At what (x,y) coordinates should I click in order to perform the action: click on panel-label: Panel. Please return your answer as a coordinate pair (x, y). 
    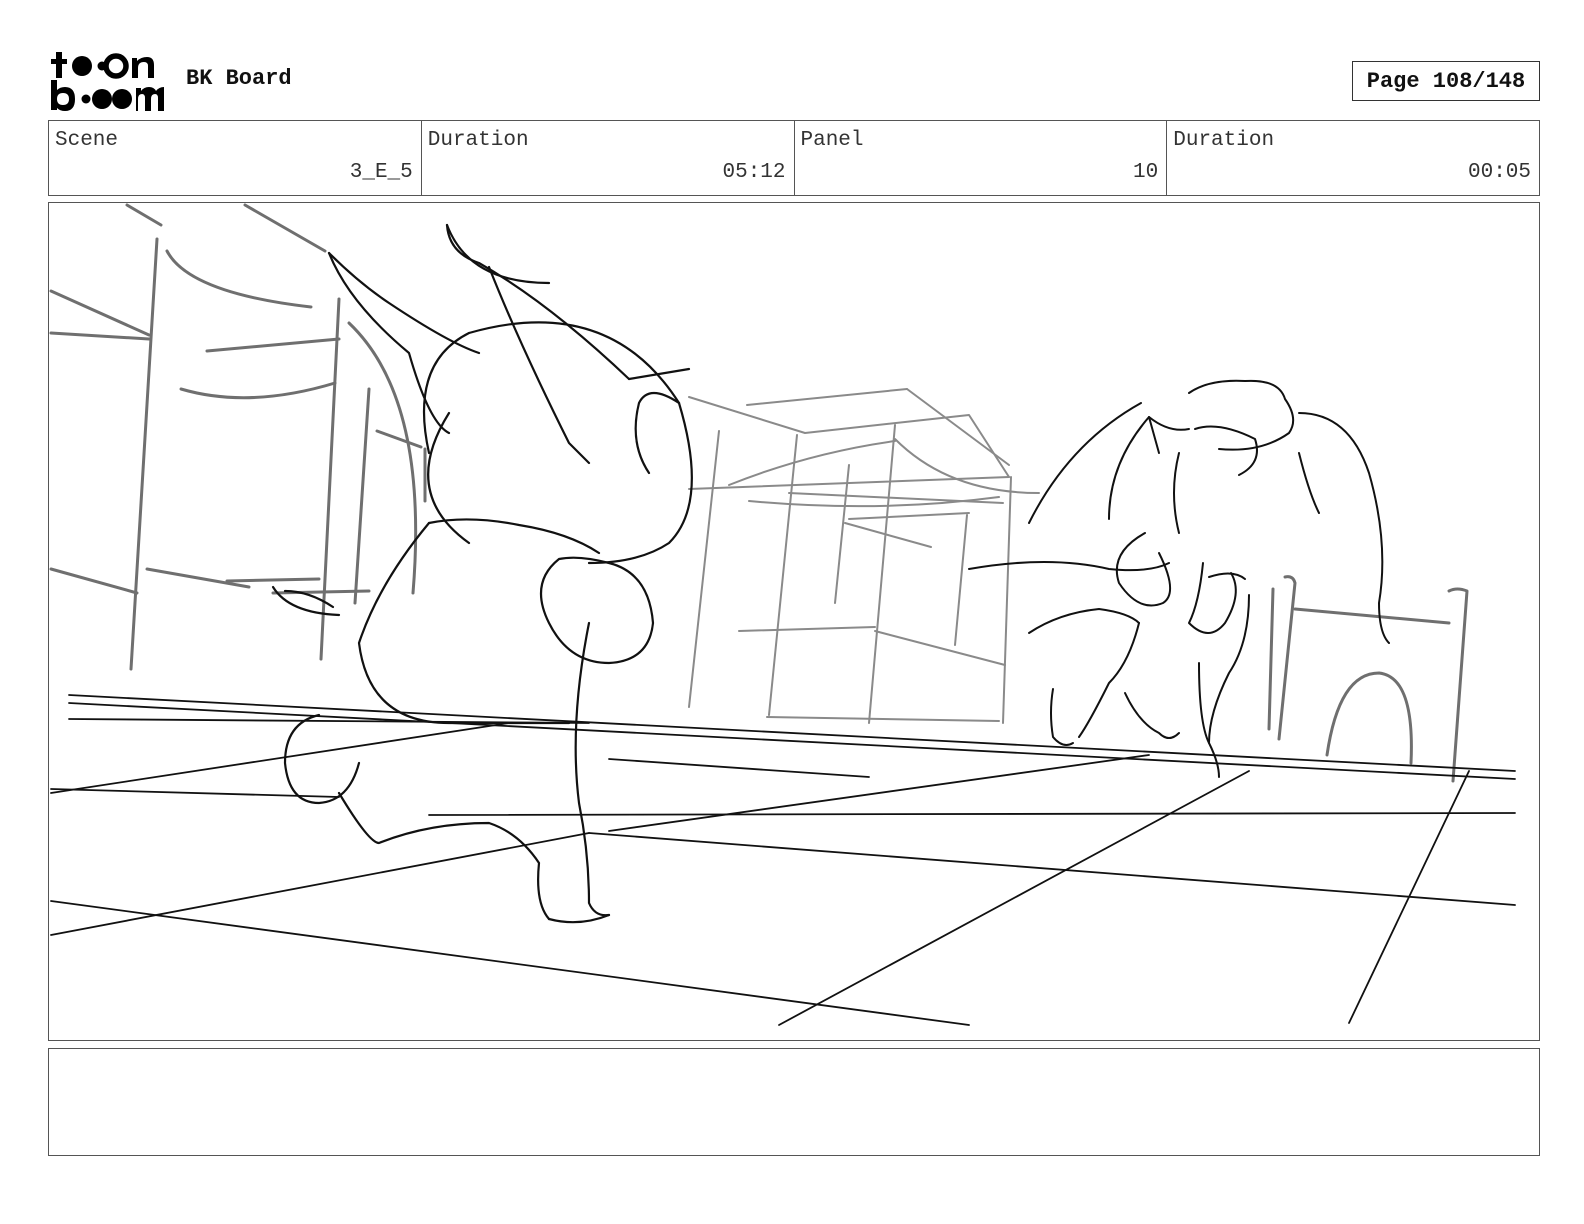
    Looking at the image, I should click on (832, 140).